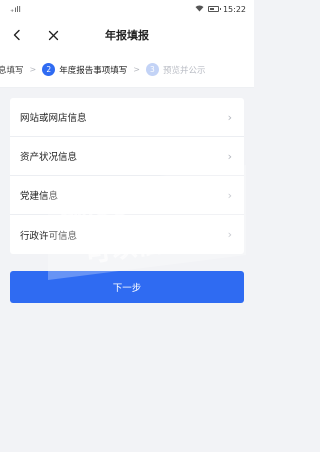 This screenshot has width=320, height=452. I want to click on list-item-website: 网站或网店信息 ›, so click(127, 117).